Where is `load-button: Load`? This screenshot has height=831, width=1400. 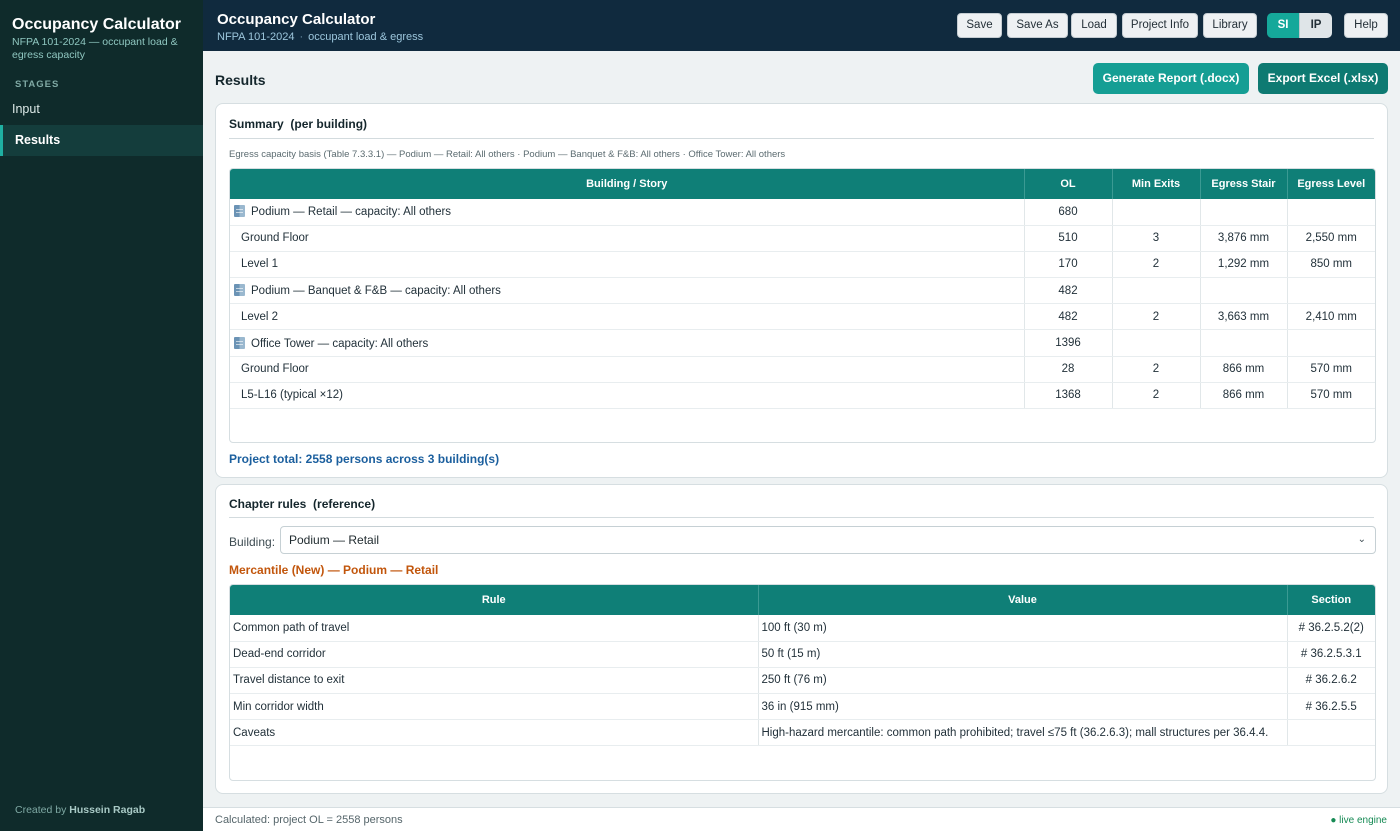
load-button: Load is located at coordinates (1094, 25).